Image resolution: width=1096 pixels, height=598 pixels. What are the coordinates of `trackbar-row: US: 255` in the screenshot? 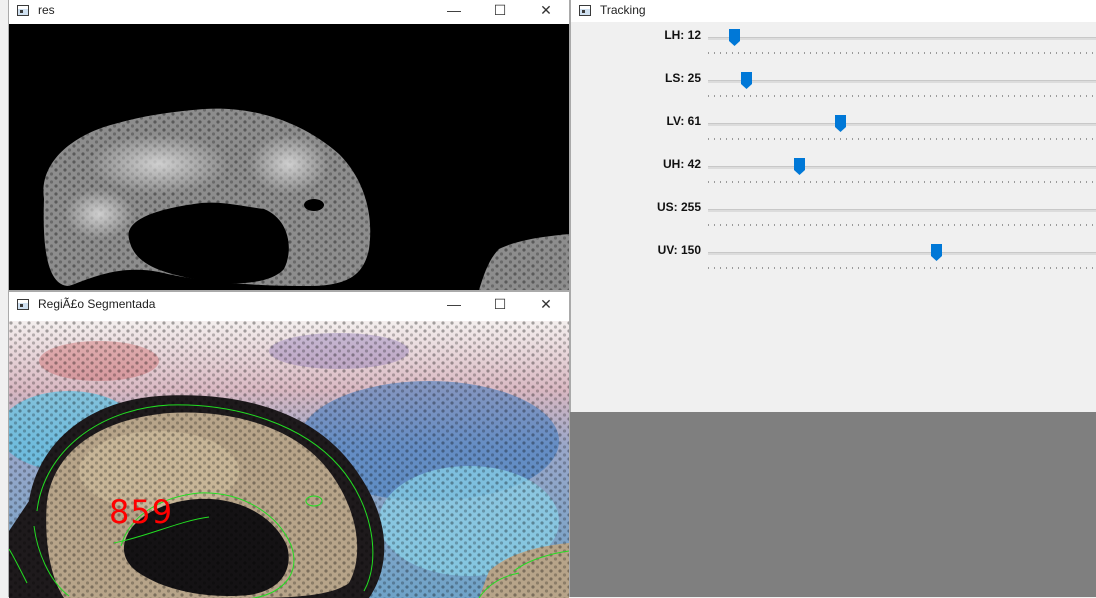 It's located at (833, 219).